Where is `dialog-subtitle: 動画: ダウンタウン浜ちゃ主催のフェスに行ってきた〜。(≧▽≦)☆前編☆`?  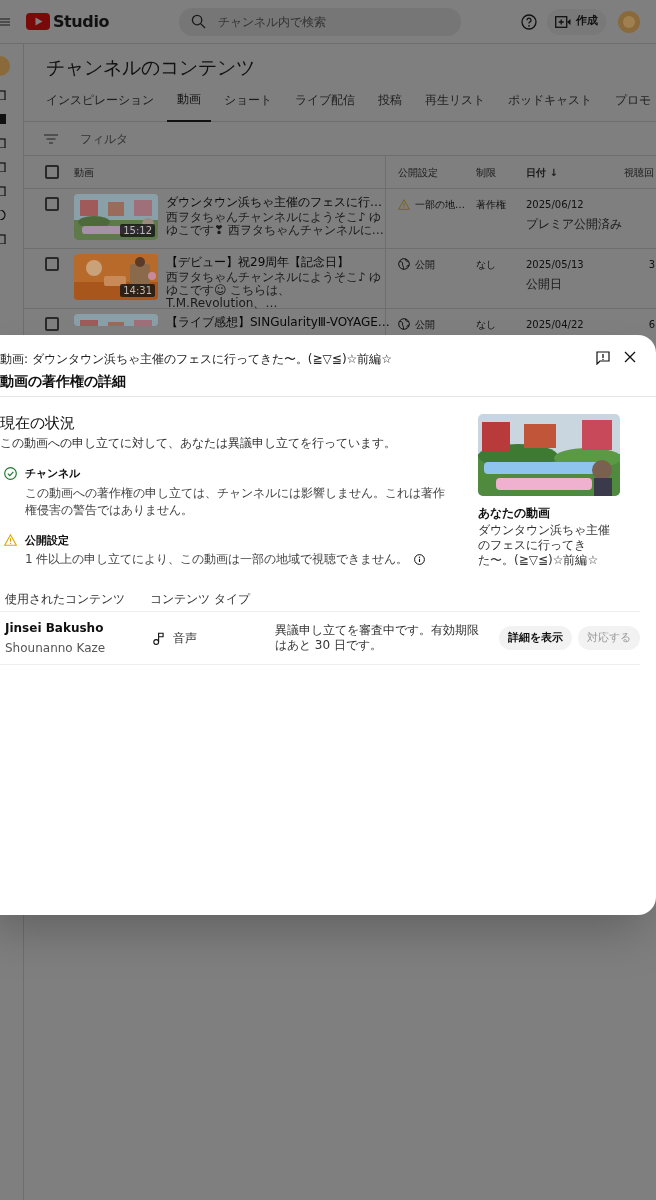 dialog-subtitle: 動画: ダウンタウン浜ちゃ主催のフェスに行ってきた〜。(≧▽≦)☆前編☆ is located at coordinates (196, 359).